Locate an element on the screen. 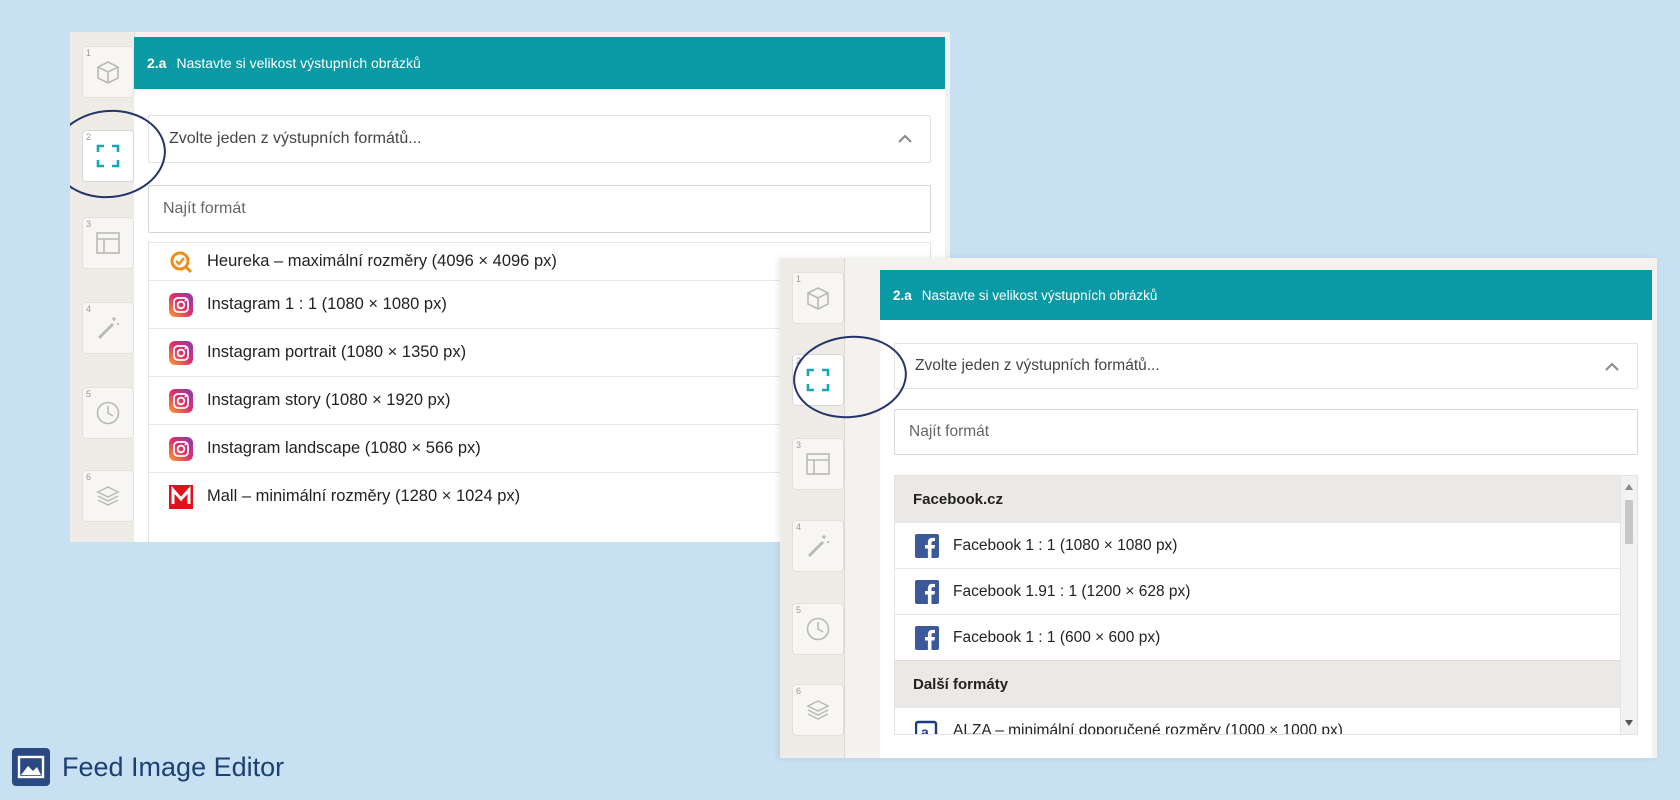 The image size is (1680, 800). list-item: Facebook 1 : 1 (600 × 600 px) is located at coordinates (1258, 637).